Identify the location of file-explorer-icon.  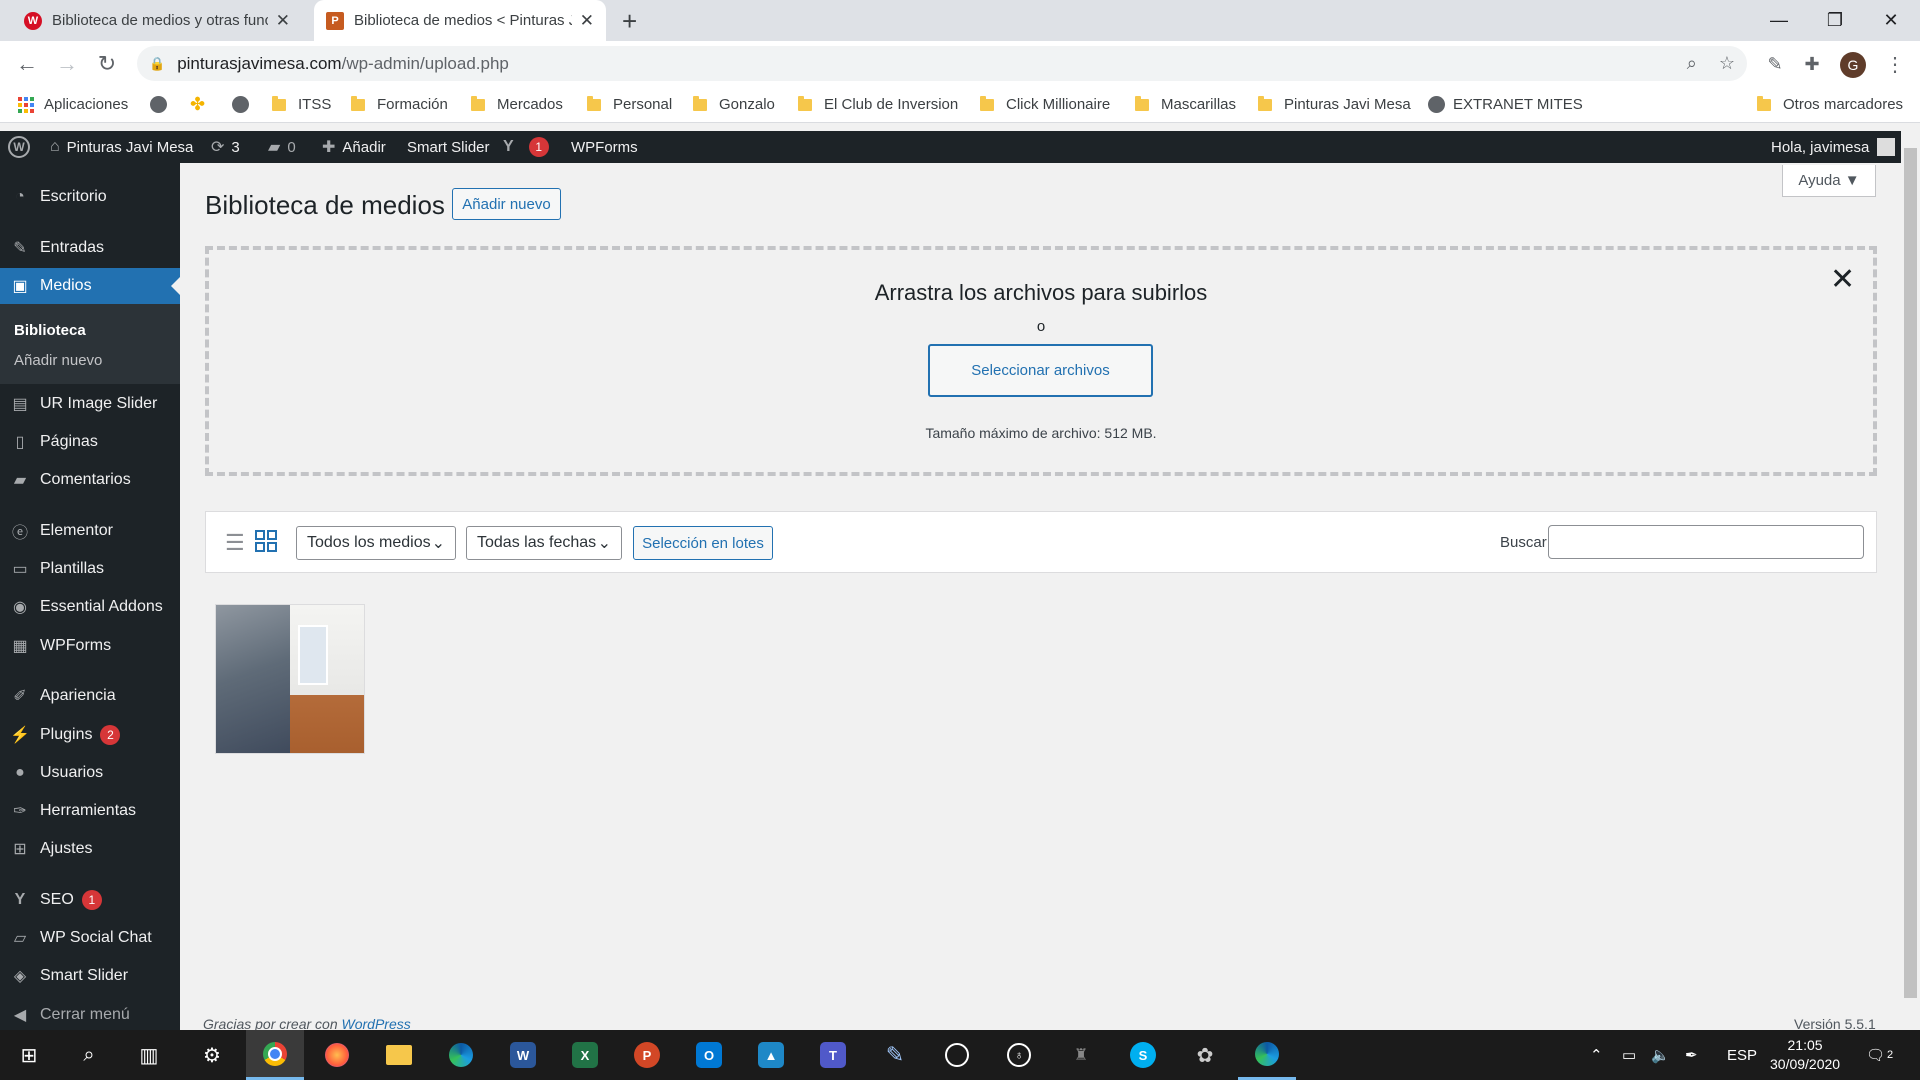
(399, 1055).